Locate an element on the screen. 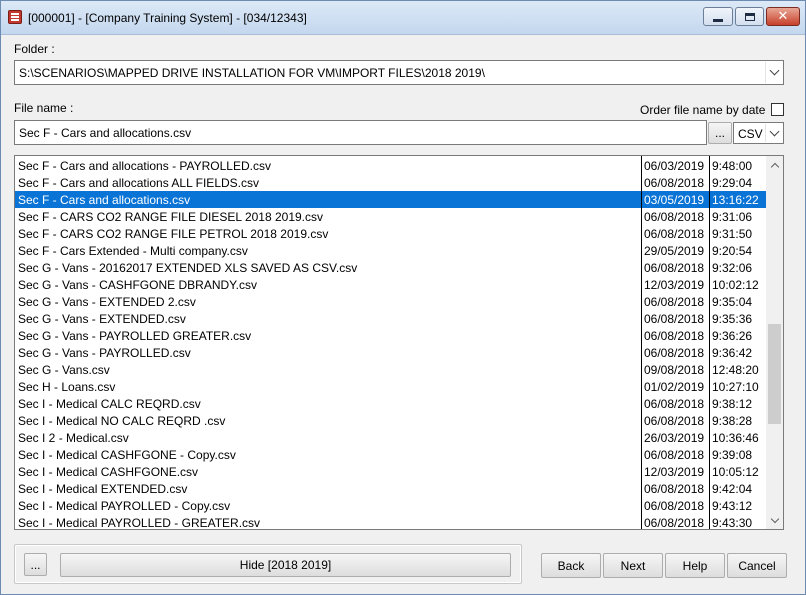 The height and width of the screenshot is (595, 806). file-time-cell: 9:35:36 is located at coordinates (732, 319).